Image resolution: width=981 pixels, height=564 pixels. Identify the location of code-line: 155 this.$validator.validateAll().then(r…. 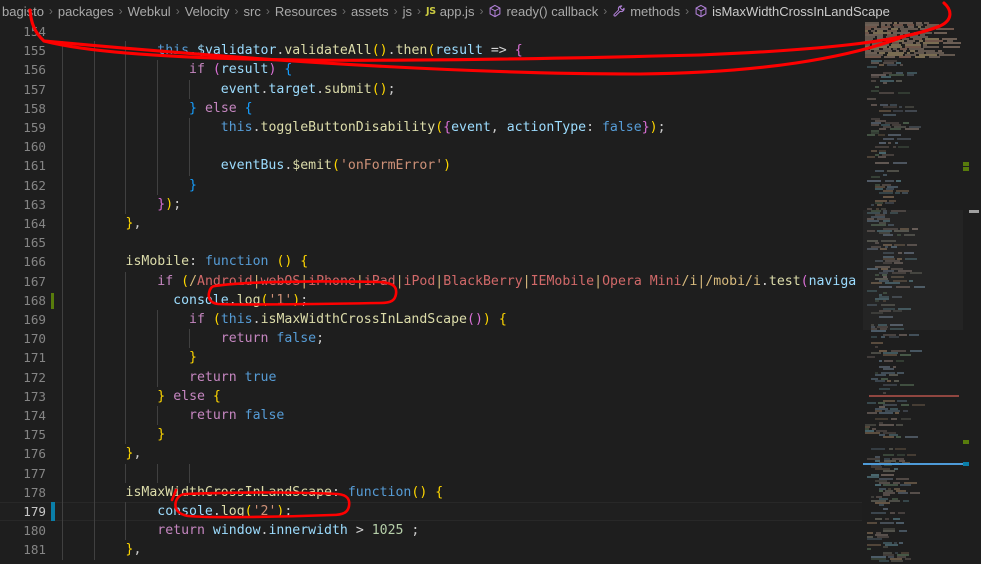
(431, 51).